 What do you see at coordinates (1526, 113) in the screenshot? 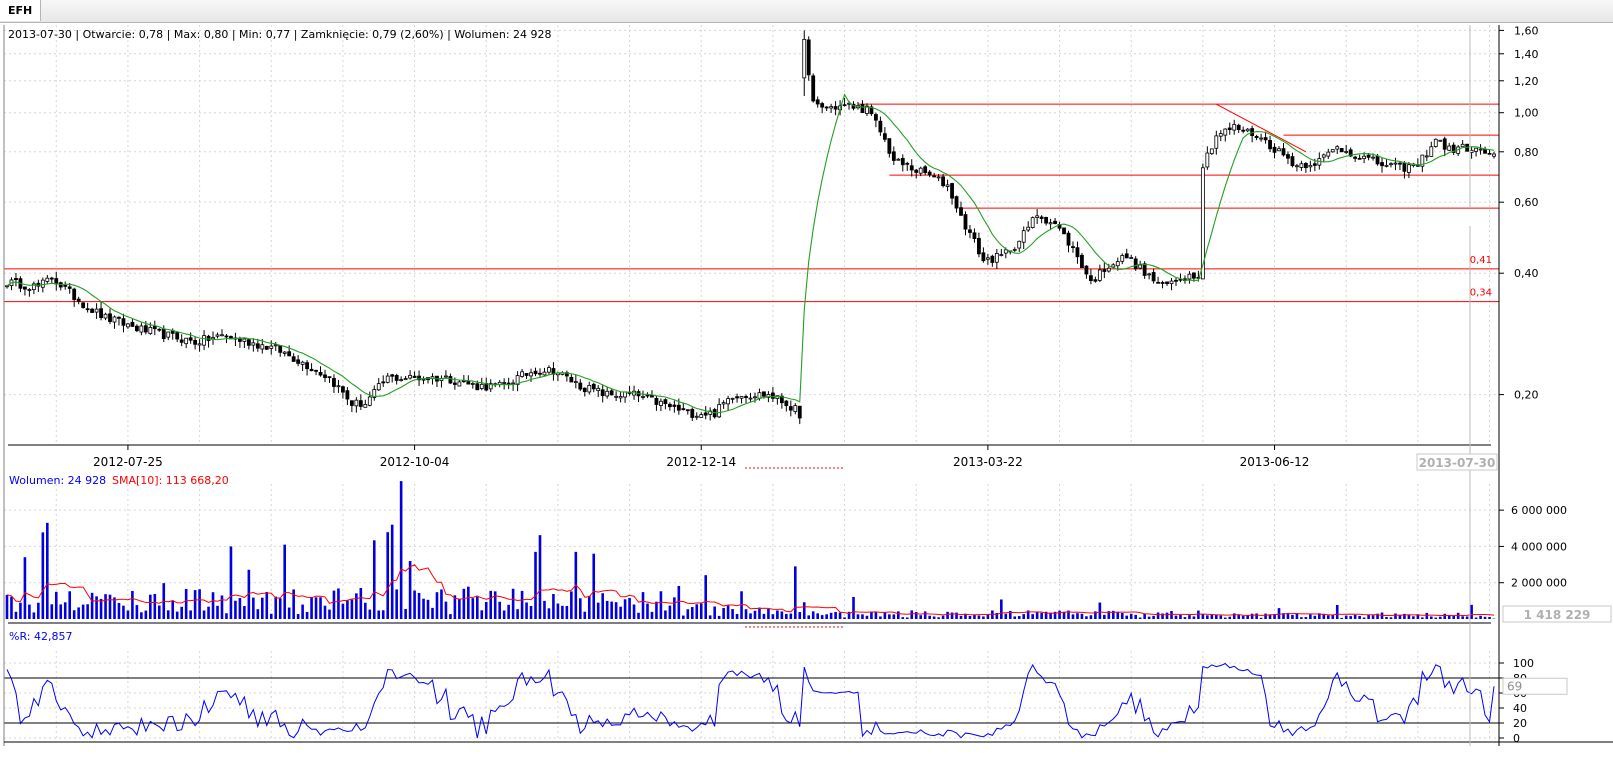
I see `price-tick-label: 1,00` at bounding box center [1526, 113].